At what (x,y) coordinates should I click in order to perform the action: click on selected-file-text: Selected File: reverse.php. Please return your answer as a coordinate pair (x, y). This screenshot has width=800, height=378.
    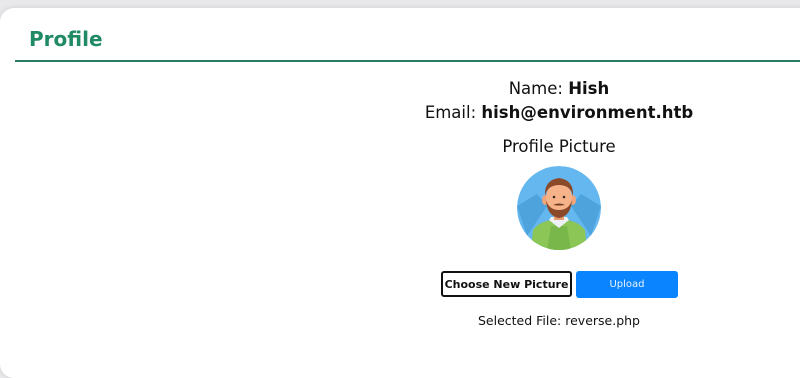
    Looking at the image, I should click on (558, 320).